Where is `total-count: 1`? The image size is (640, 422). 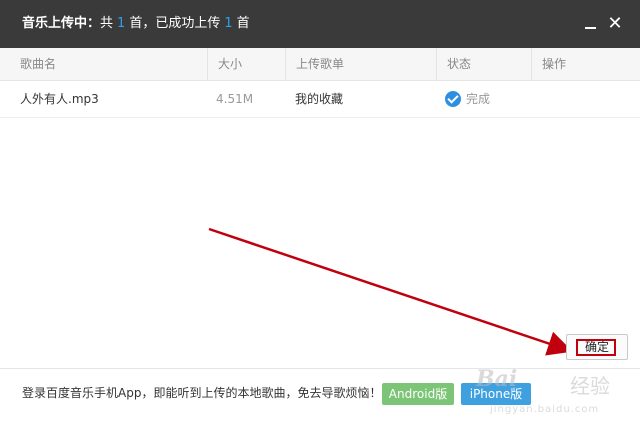 total-count: 1 is located at coordinates (121, 23).